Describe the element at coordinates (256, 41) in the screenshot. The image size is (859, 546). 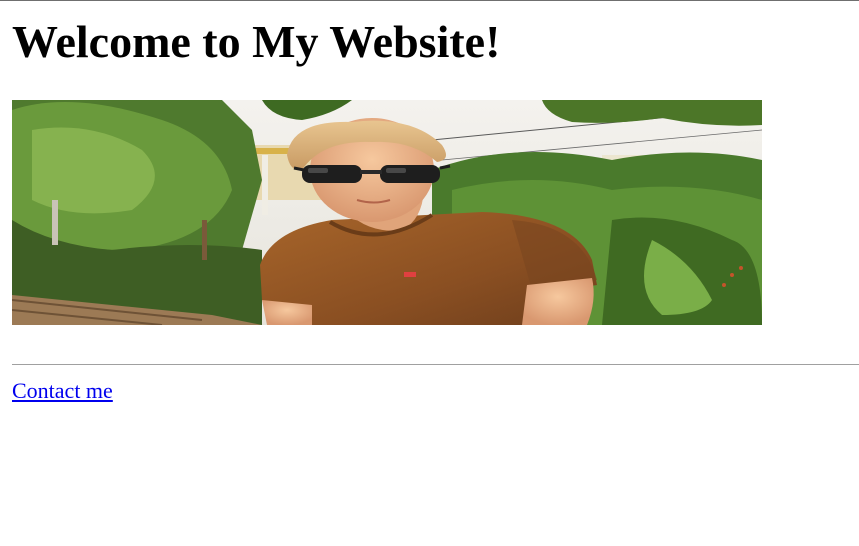
I see `page-title: Welcome to My Website!` at that location.